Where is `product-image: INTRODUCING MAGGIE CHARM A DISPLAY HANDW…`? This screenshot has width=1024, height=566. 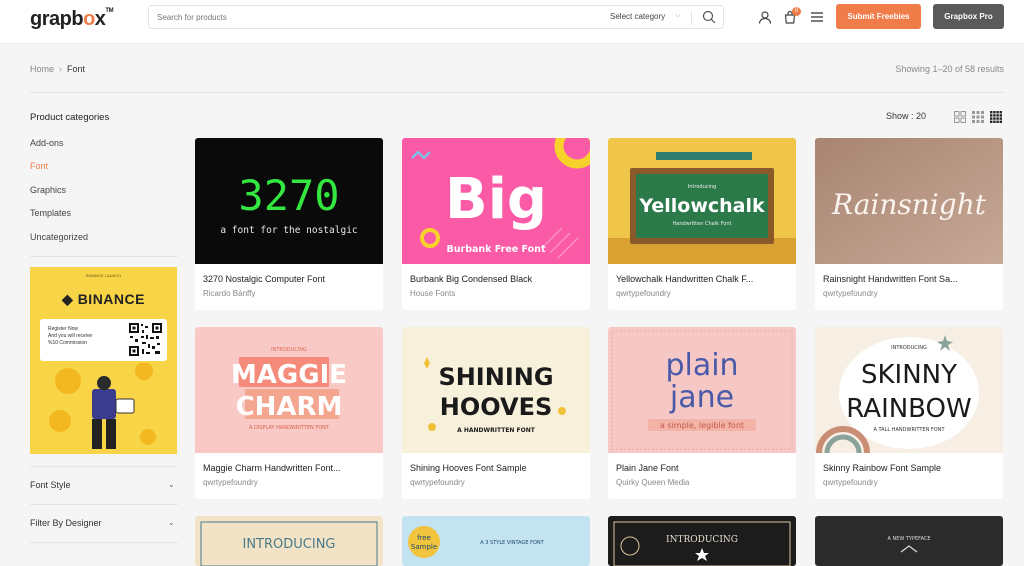
product-image: INTRODUCING MAGGIE CHARM A DISPLAY HANDW… is located at coordinates (289, 390).